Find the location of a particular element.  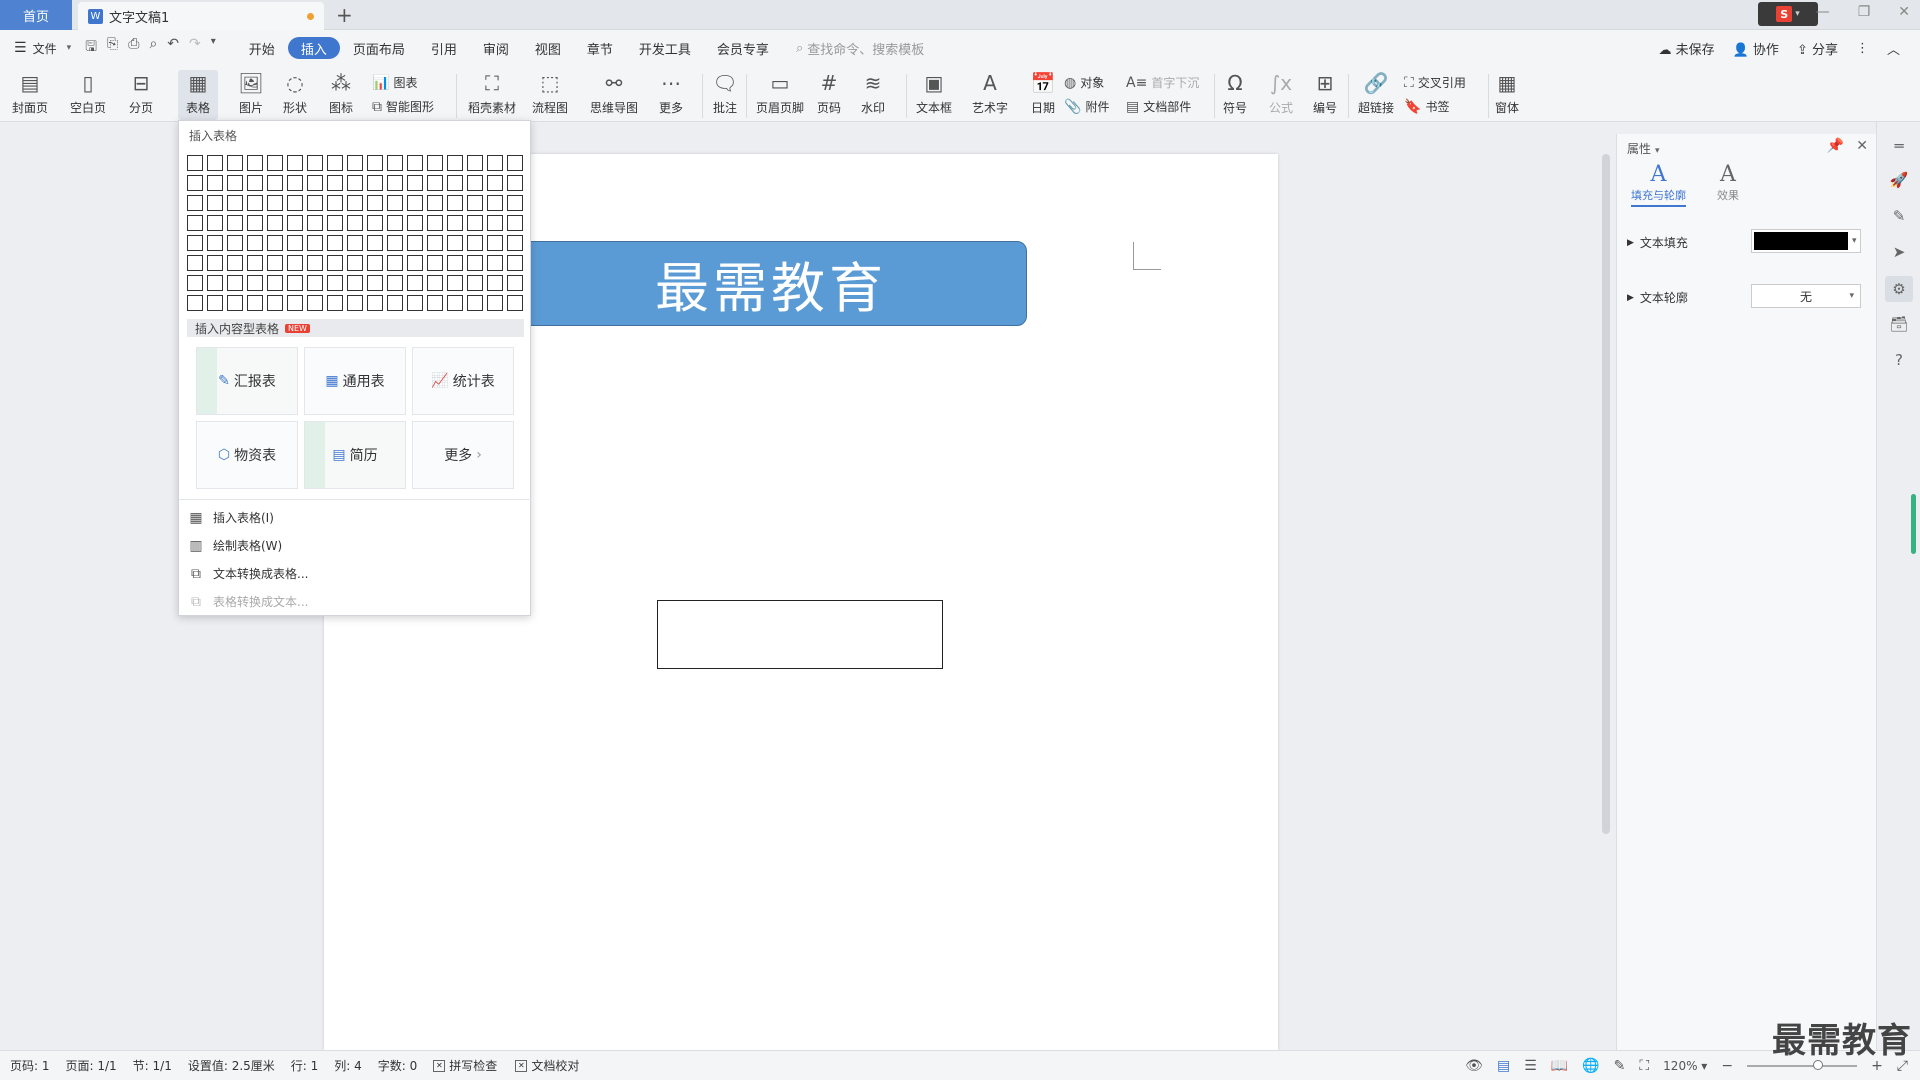

collapse-ribbon-icon: ︿ is located at coordinates (1893, 48).